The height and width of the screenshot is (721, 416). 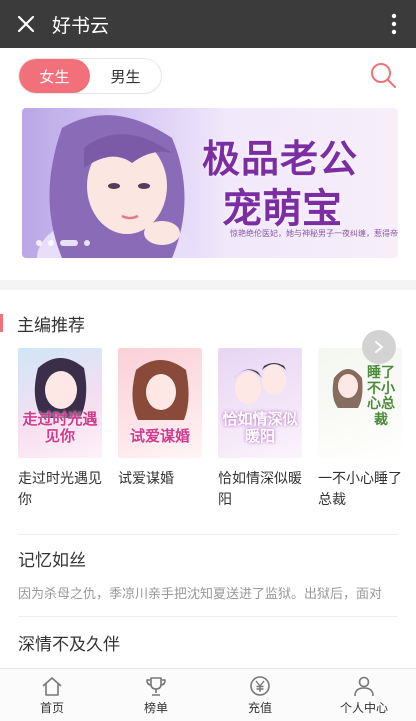 I want to click on section-title-text: 主编推荐, so click(x=51, y=325).